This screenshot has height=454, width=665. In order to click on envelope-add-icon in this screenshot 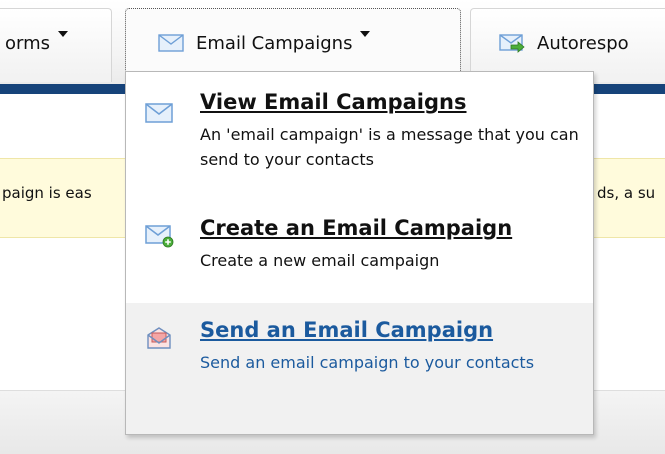, I will do `click(159, 236)`.